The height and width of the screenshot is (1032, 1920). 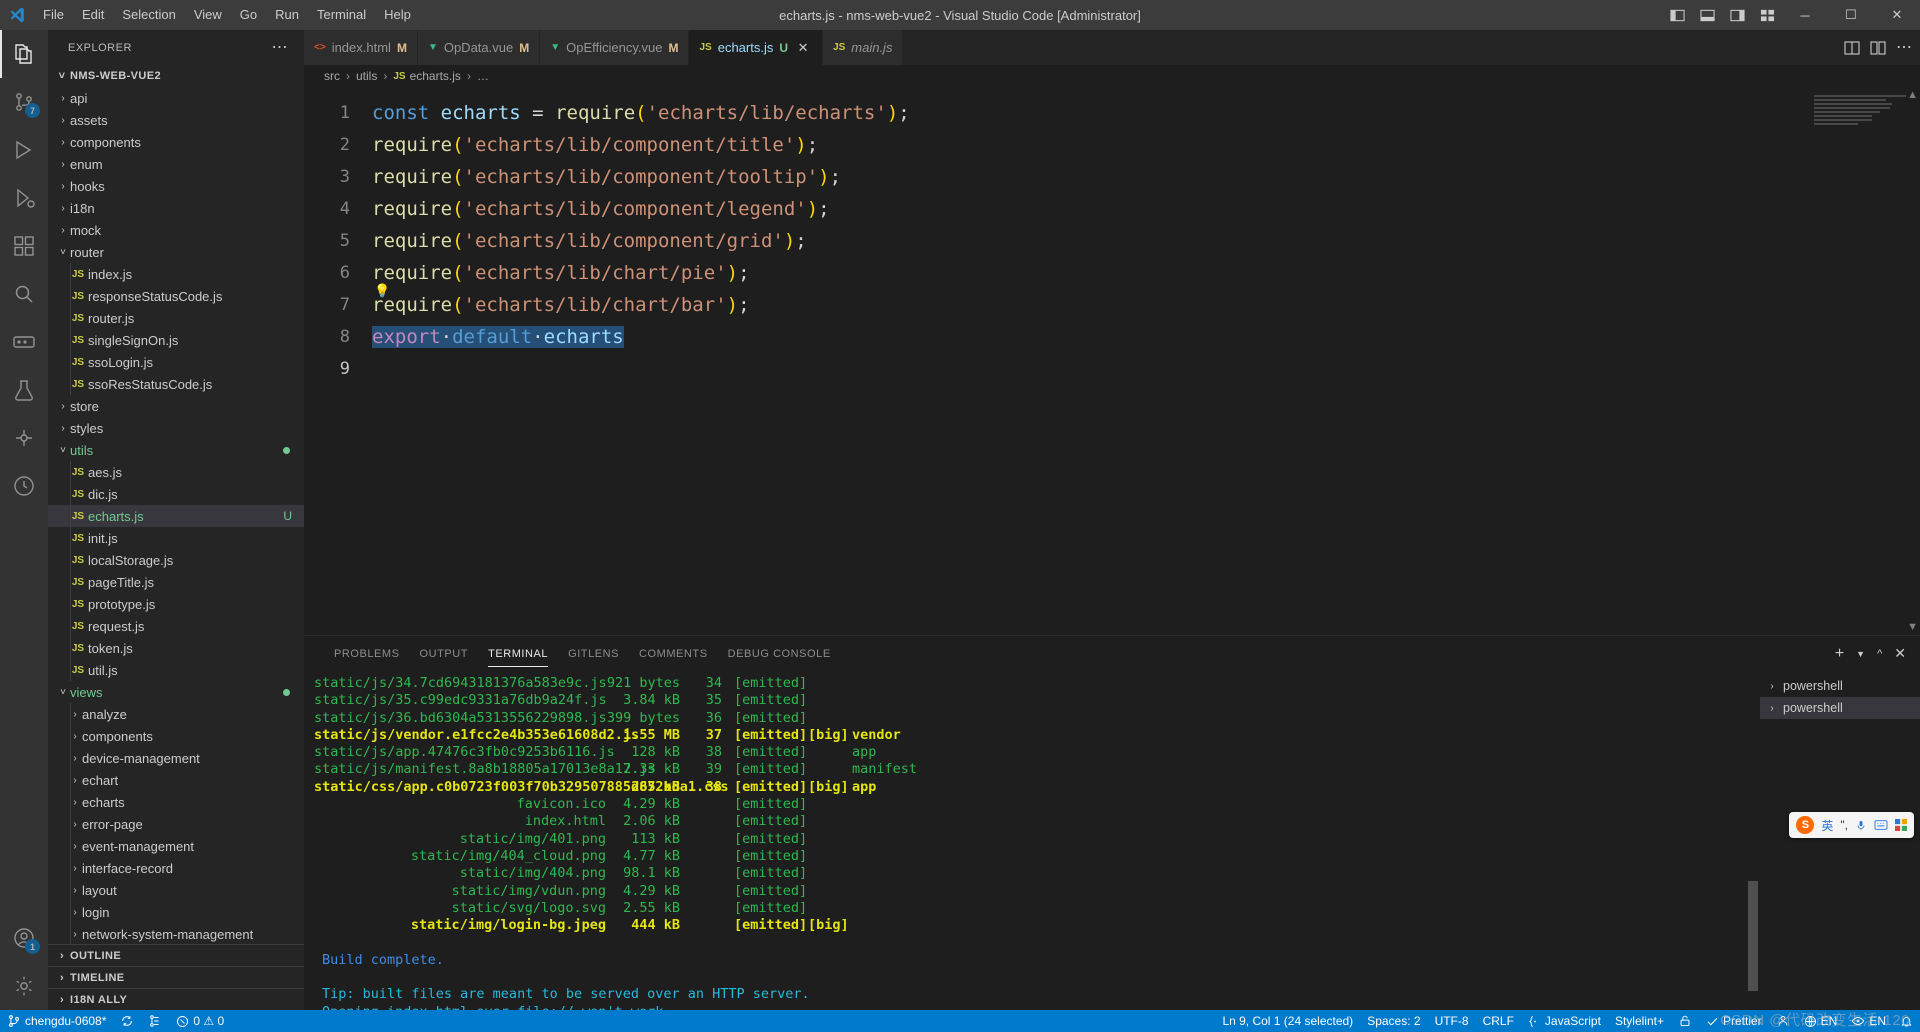 What do you see at coordinates (615, 47) in the screenshot?
I see `editor-tab-opefficiency-vue: ▼ OpEfficiency.vue M` at bounding box center [615, 47].